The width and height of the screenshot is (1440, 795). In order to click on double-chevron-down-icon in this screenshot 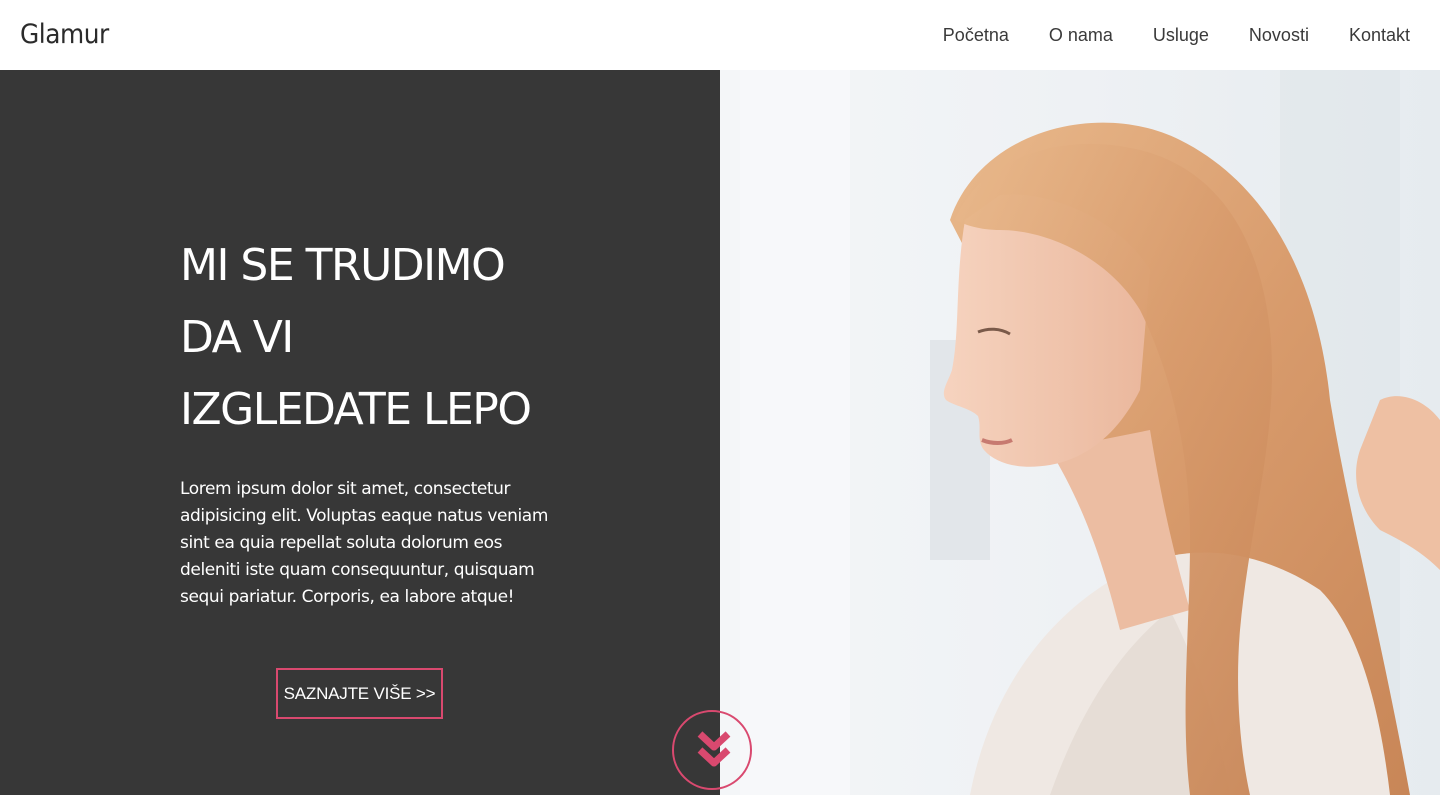, I will do `click(714, 749)`.